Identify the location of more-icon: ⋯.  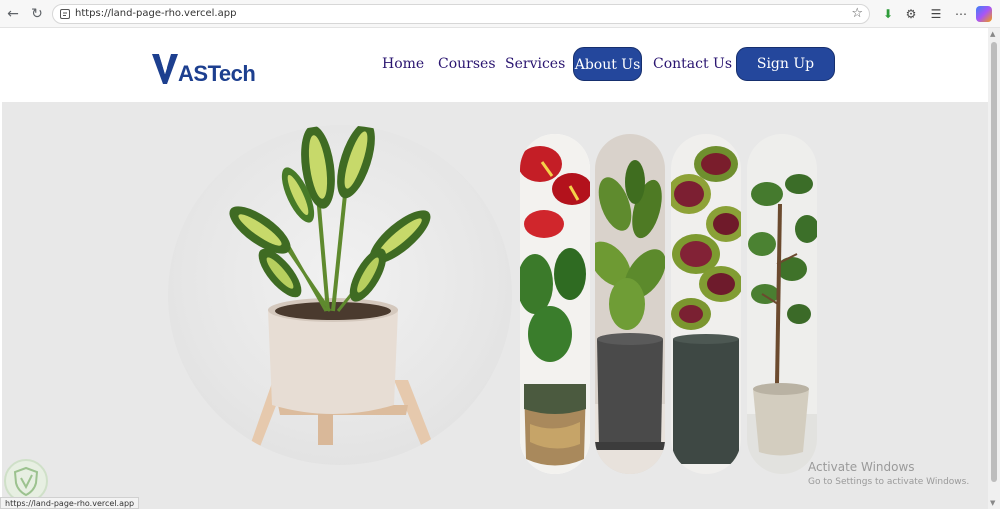
(961, 14).